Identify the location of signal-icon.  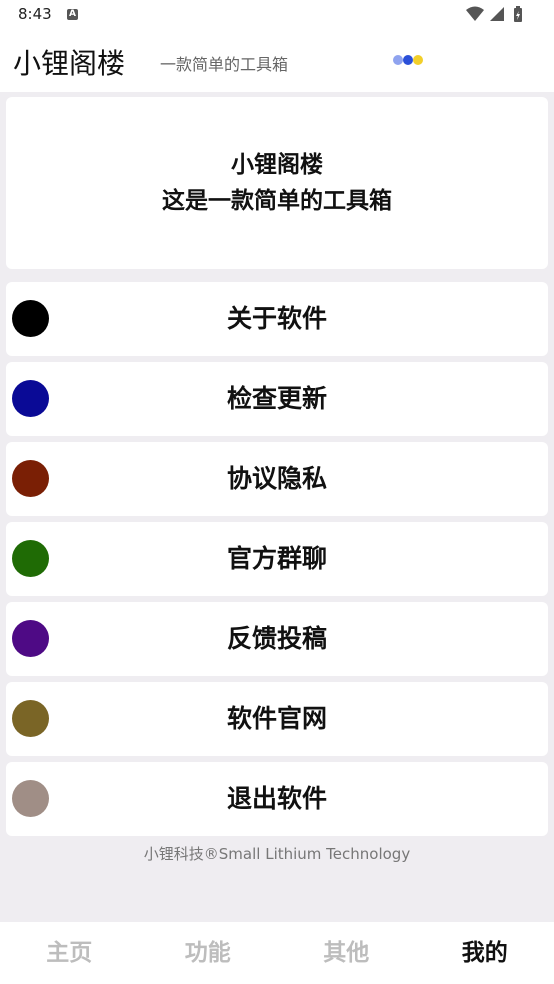
(497, 14).